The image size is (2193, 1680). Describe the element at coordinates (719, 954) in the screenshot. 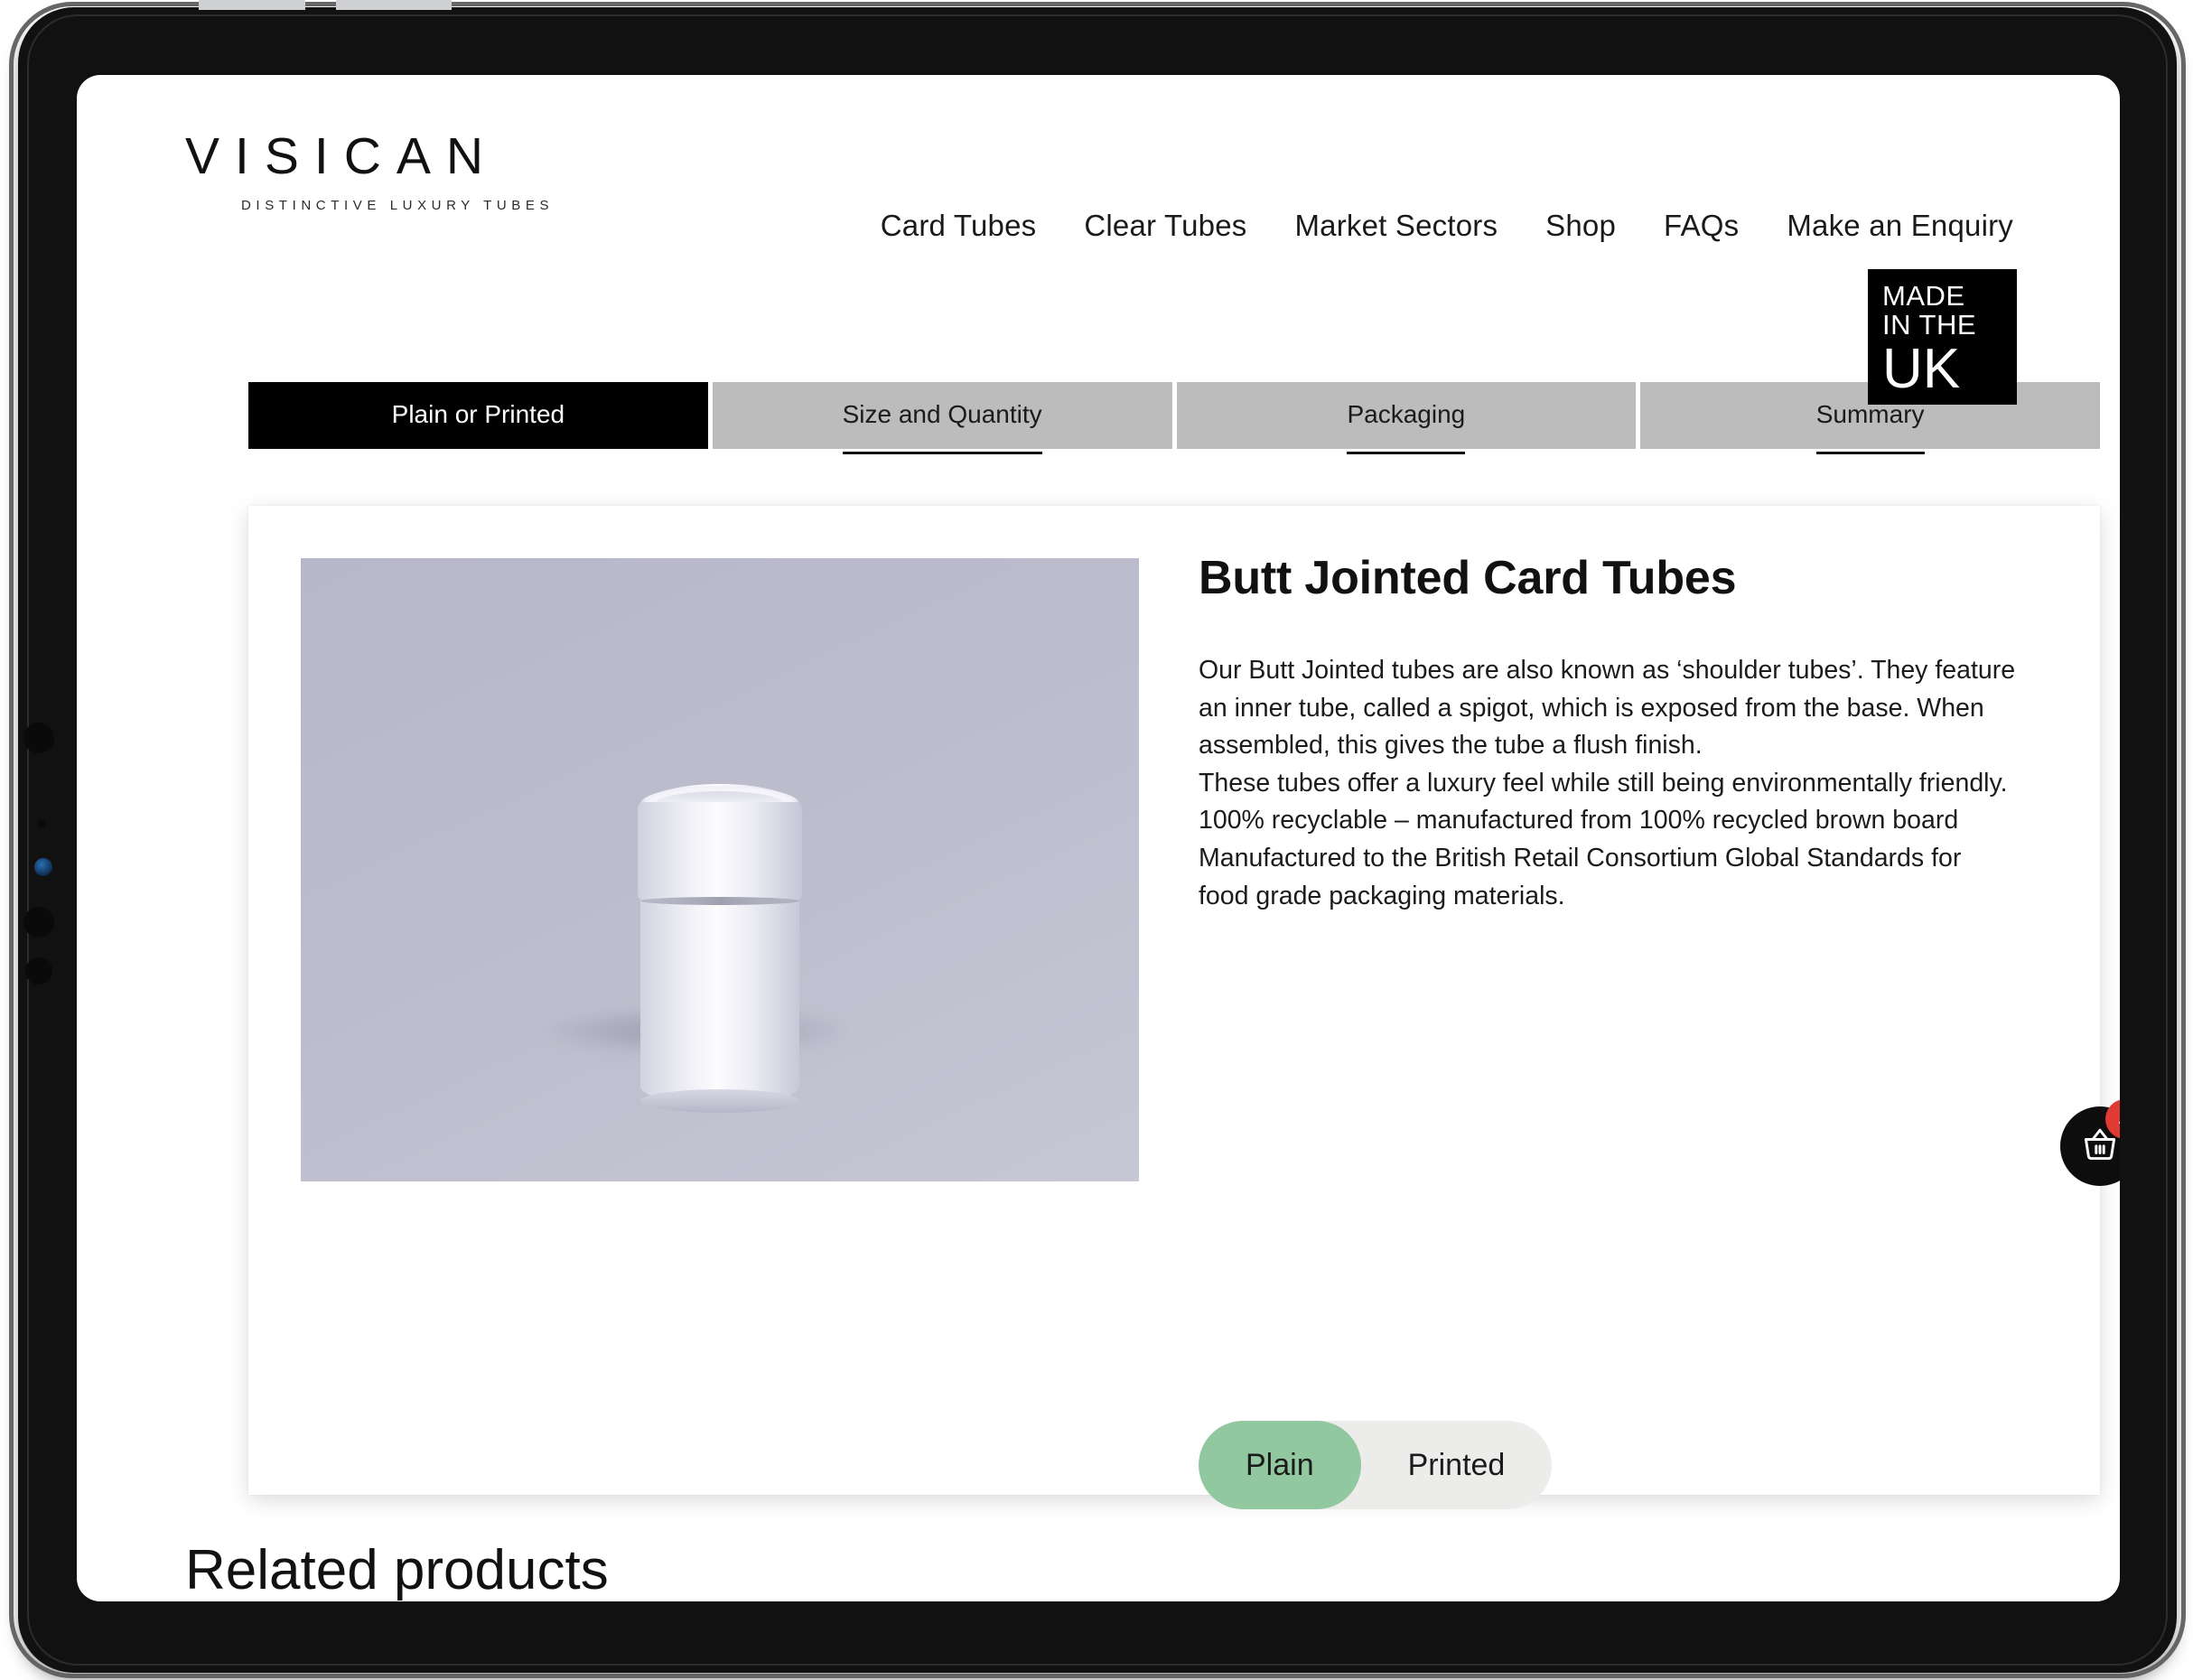

I see `tube-body` at that location.